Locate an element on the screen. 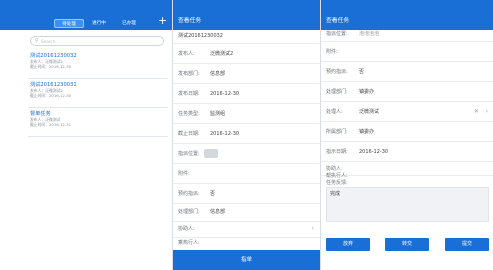  field-row: 处理部门: 镇委办 is located at coordinates (407, 92).